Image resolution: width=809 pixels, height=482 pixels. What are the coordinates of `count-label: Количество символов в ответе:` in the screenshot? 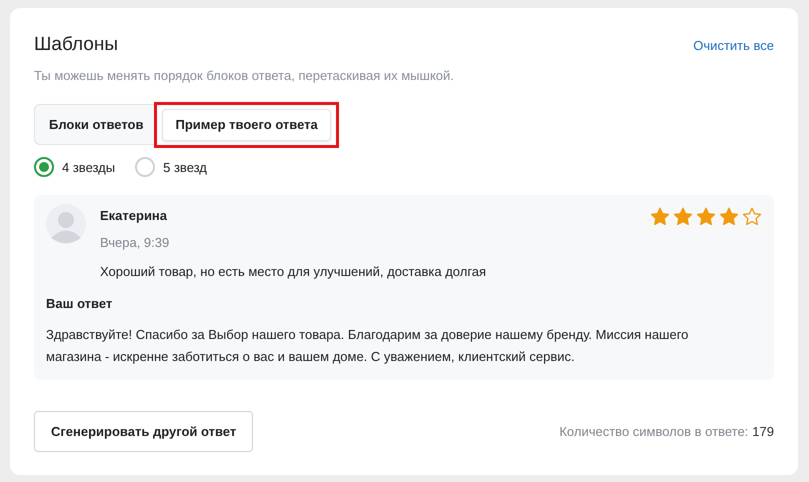 It's located at (653, 431).